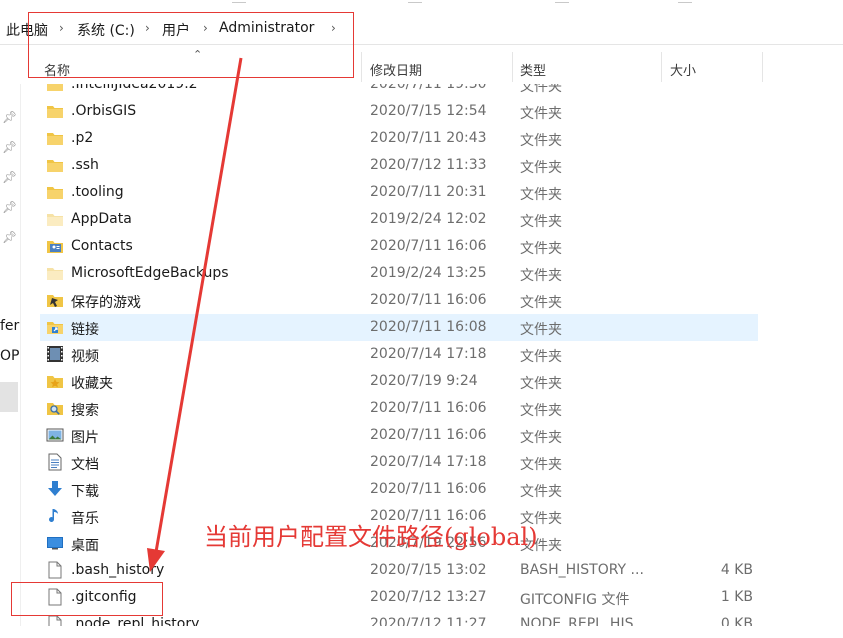  Describe the element at coordinates (156, 560) in the screenshot. I see `annotation-arrow-head` at that location.